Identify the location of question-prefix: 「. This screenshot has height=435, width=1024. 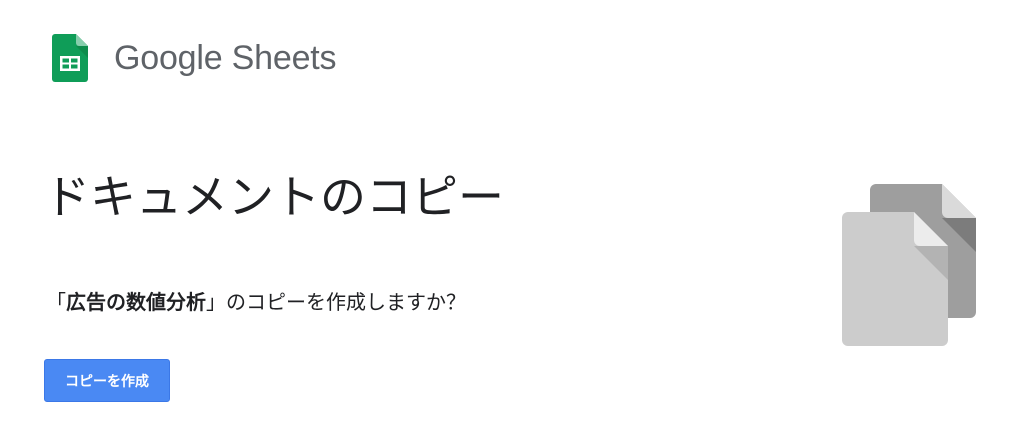
(56, 302).